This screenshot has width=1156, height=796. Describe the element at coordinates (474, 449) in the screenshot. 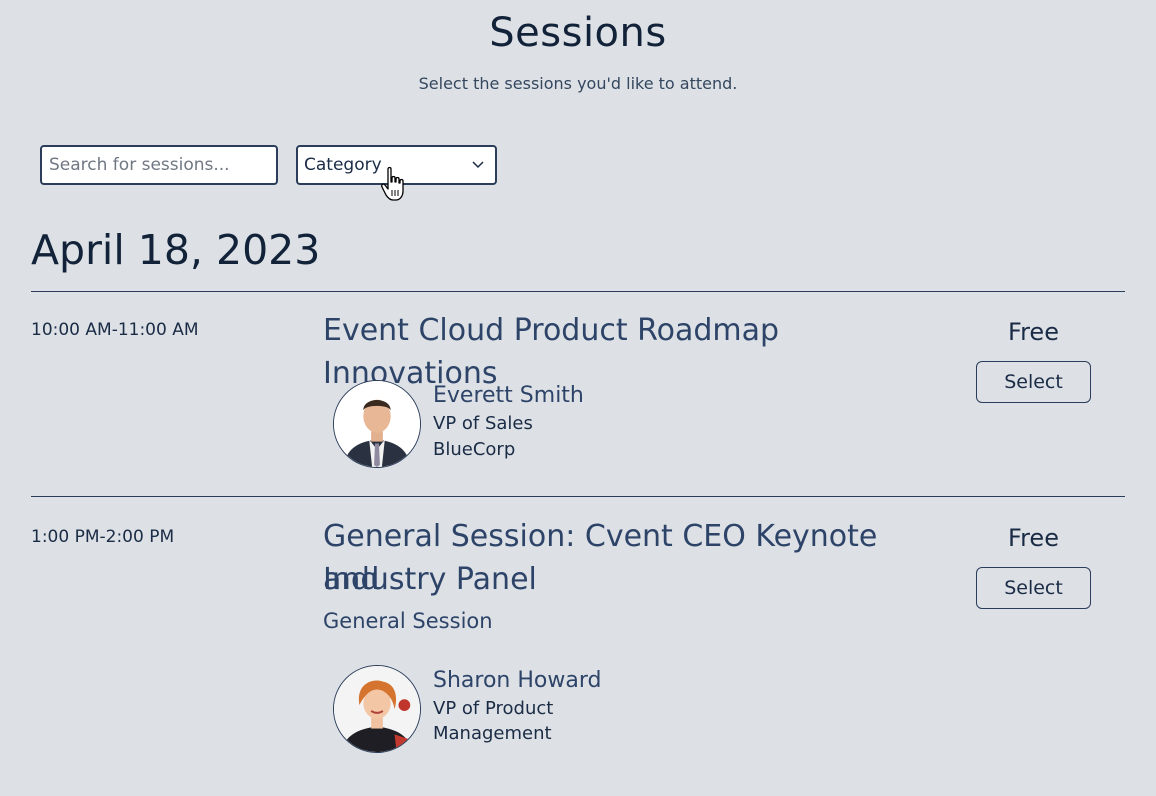

I see `speaker-company: BlueCorp` at that location.